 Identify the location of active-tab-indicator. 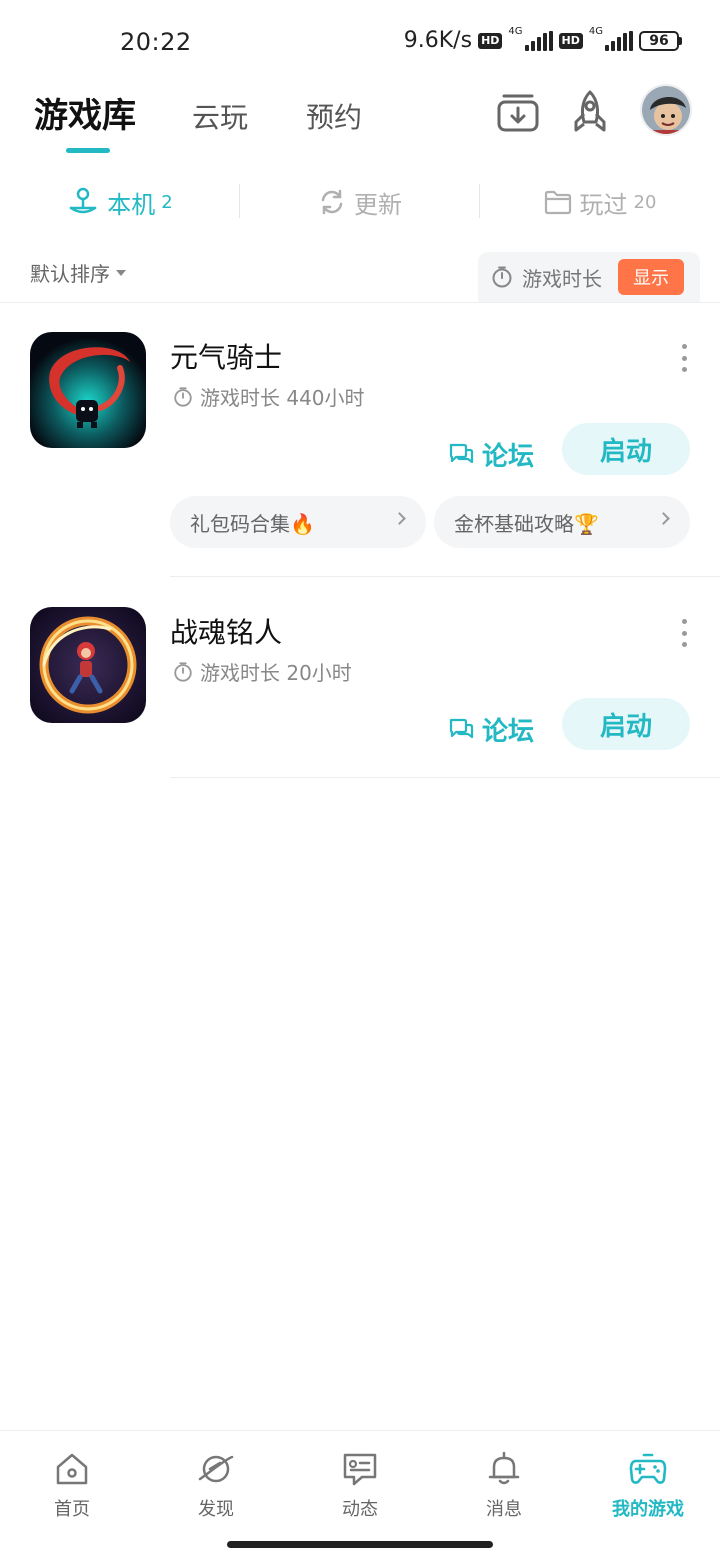
(88, 150).